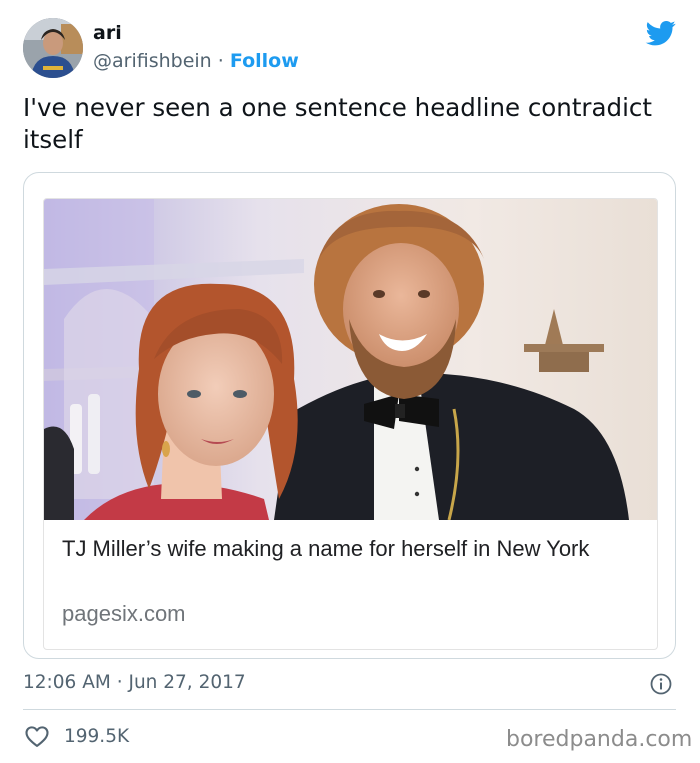 The height and width of the screenshot is (763, 700). I want to click on twitter-bird-icon, so click(661, 33).